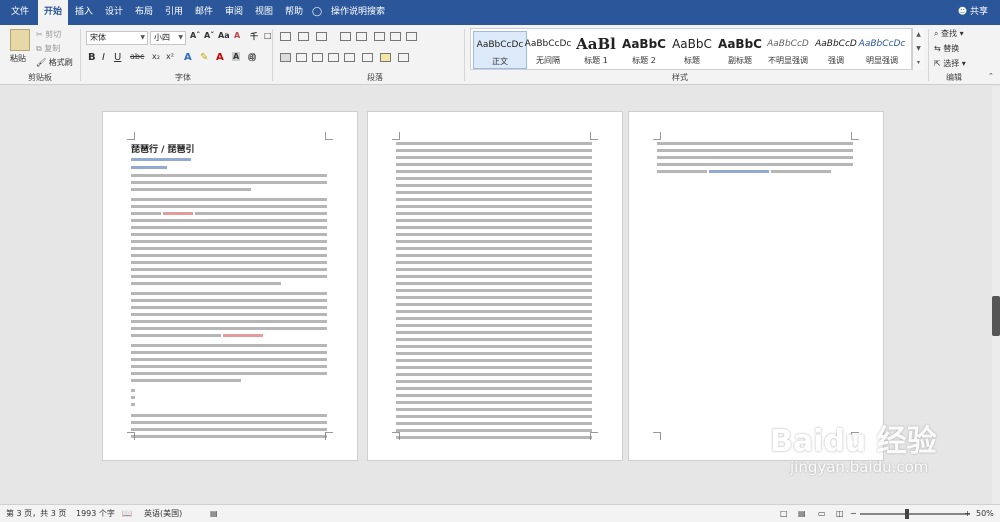  Describe the element at coordinates (20, 40) in the screenshot. I see `paste-icon` at that location.